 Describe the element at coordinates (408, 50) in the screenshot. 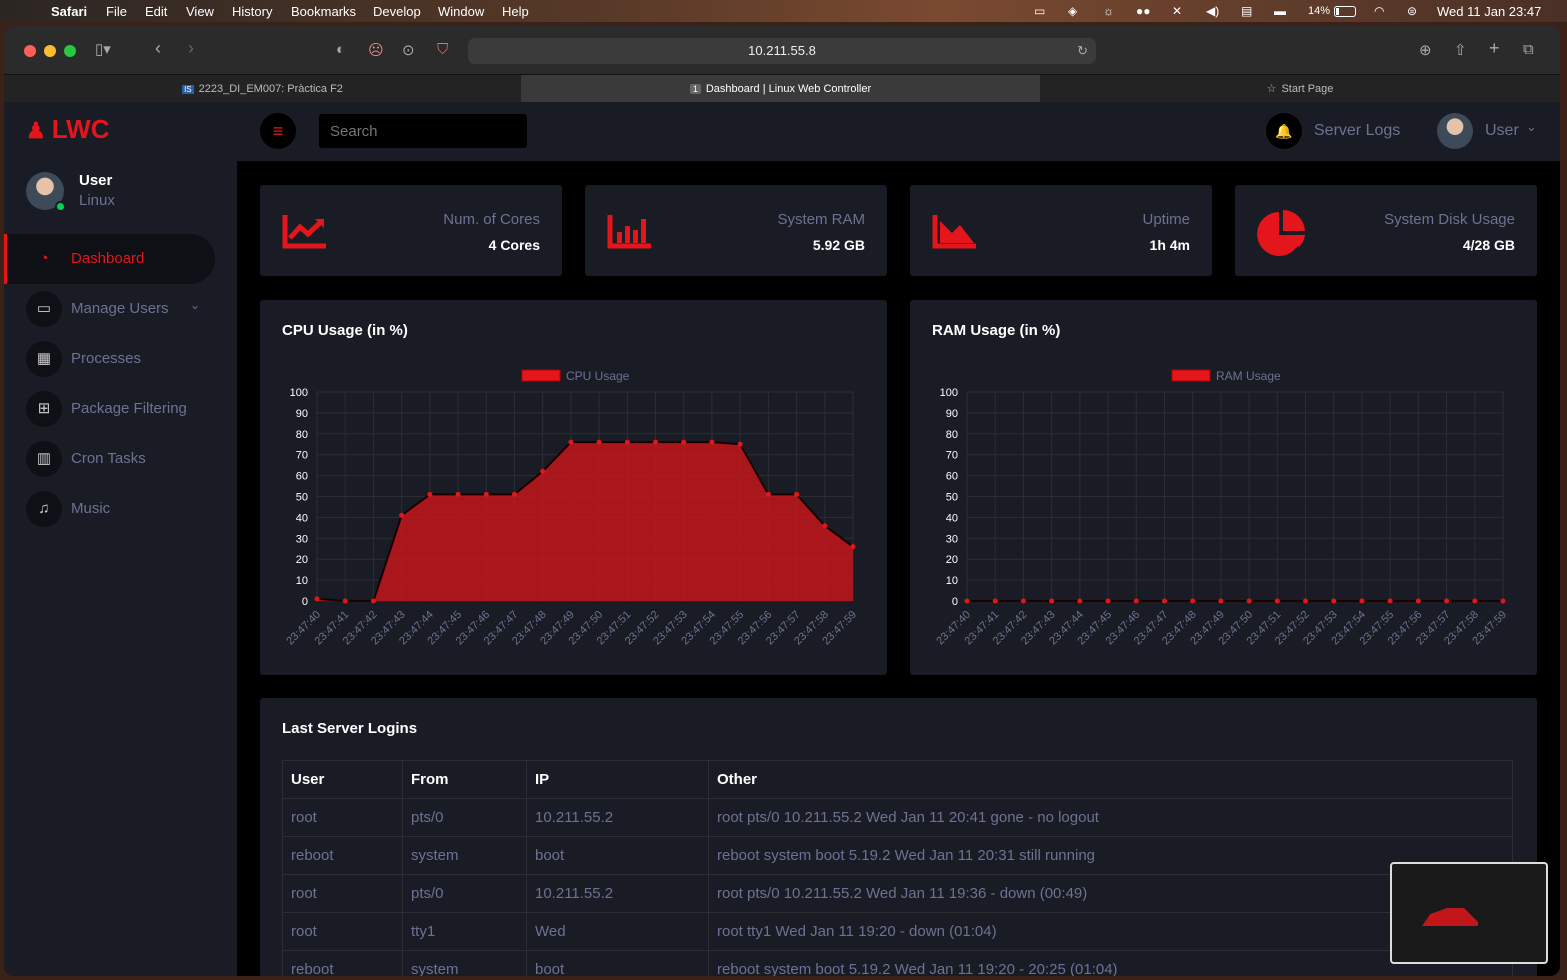

I see `play-extension-icon: ⊙` at that location.